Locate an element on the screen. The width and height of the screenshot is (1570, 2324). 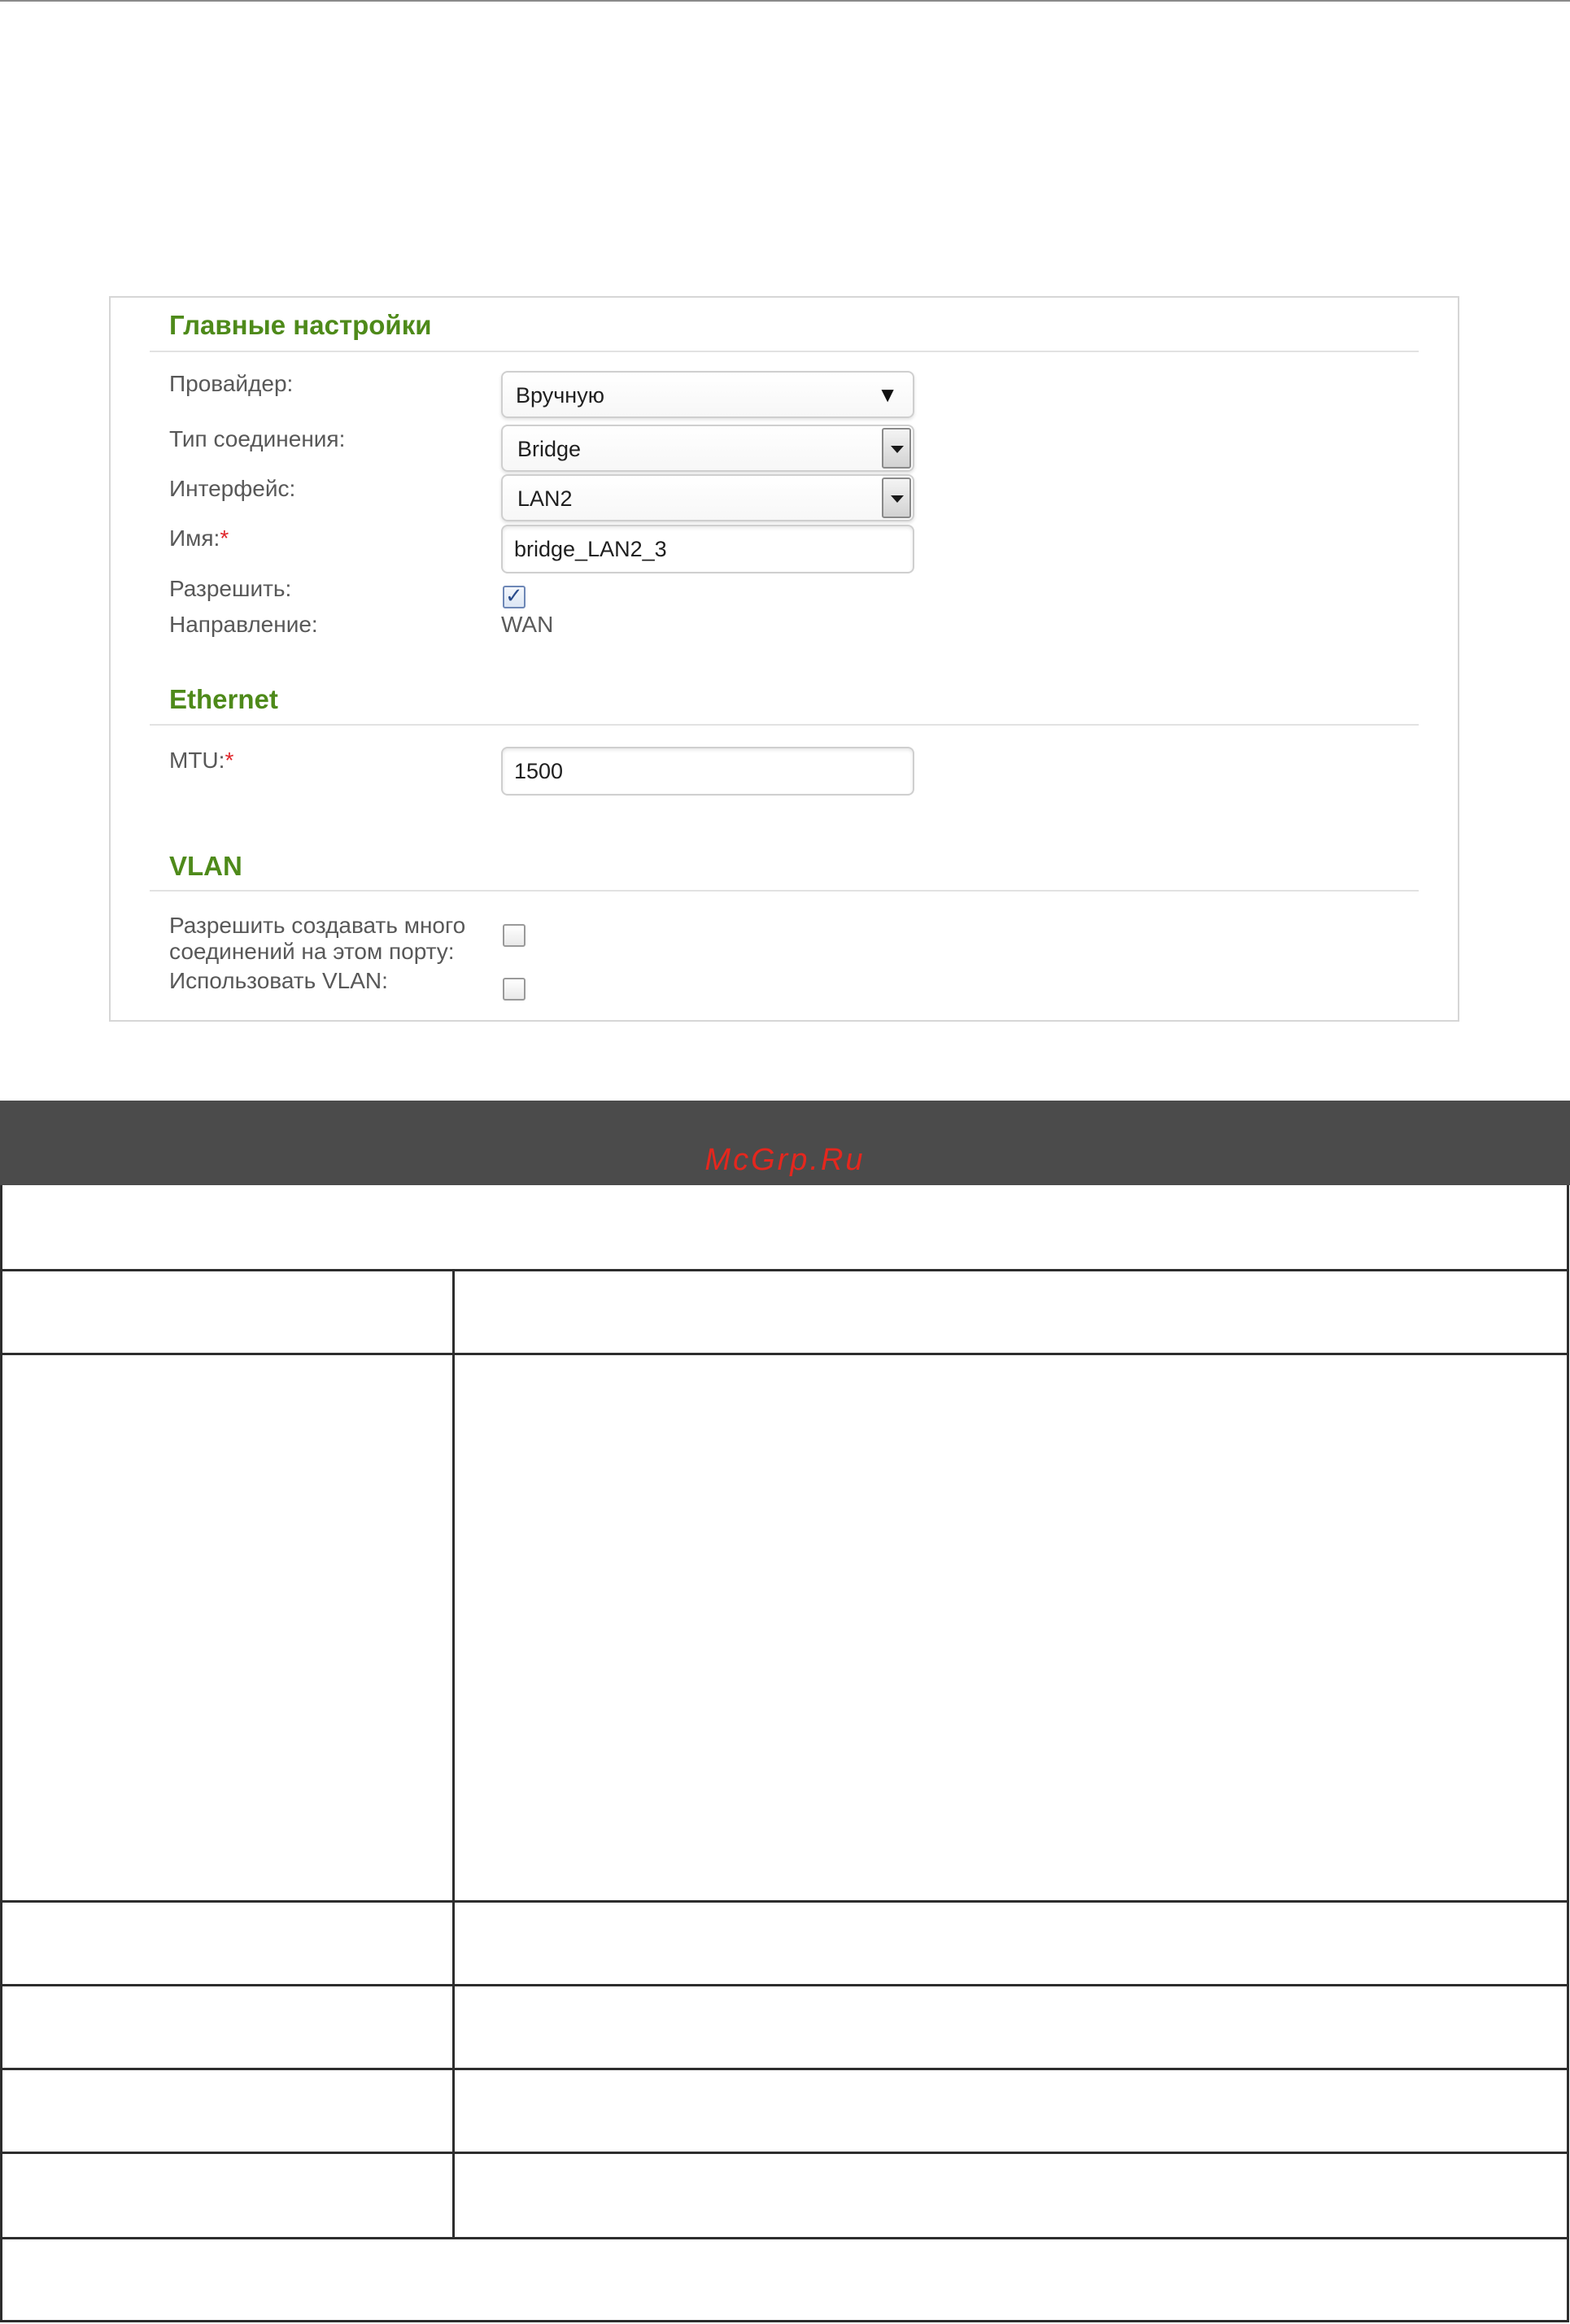
name-input is located at coordinates (707, 549).